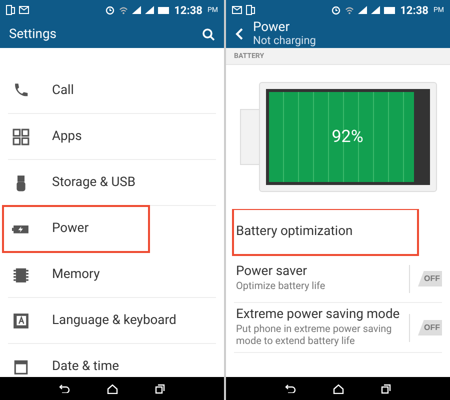 The image size is (450, 400). Describe the element at coordinates (314, 336) in the screenshot. I see `setting-description: Put phone in extreme power saving mode to extend battery life` at that location.